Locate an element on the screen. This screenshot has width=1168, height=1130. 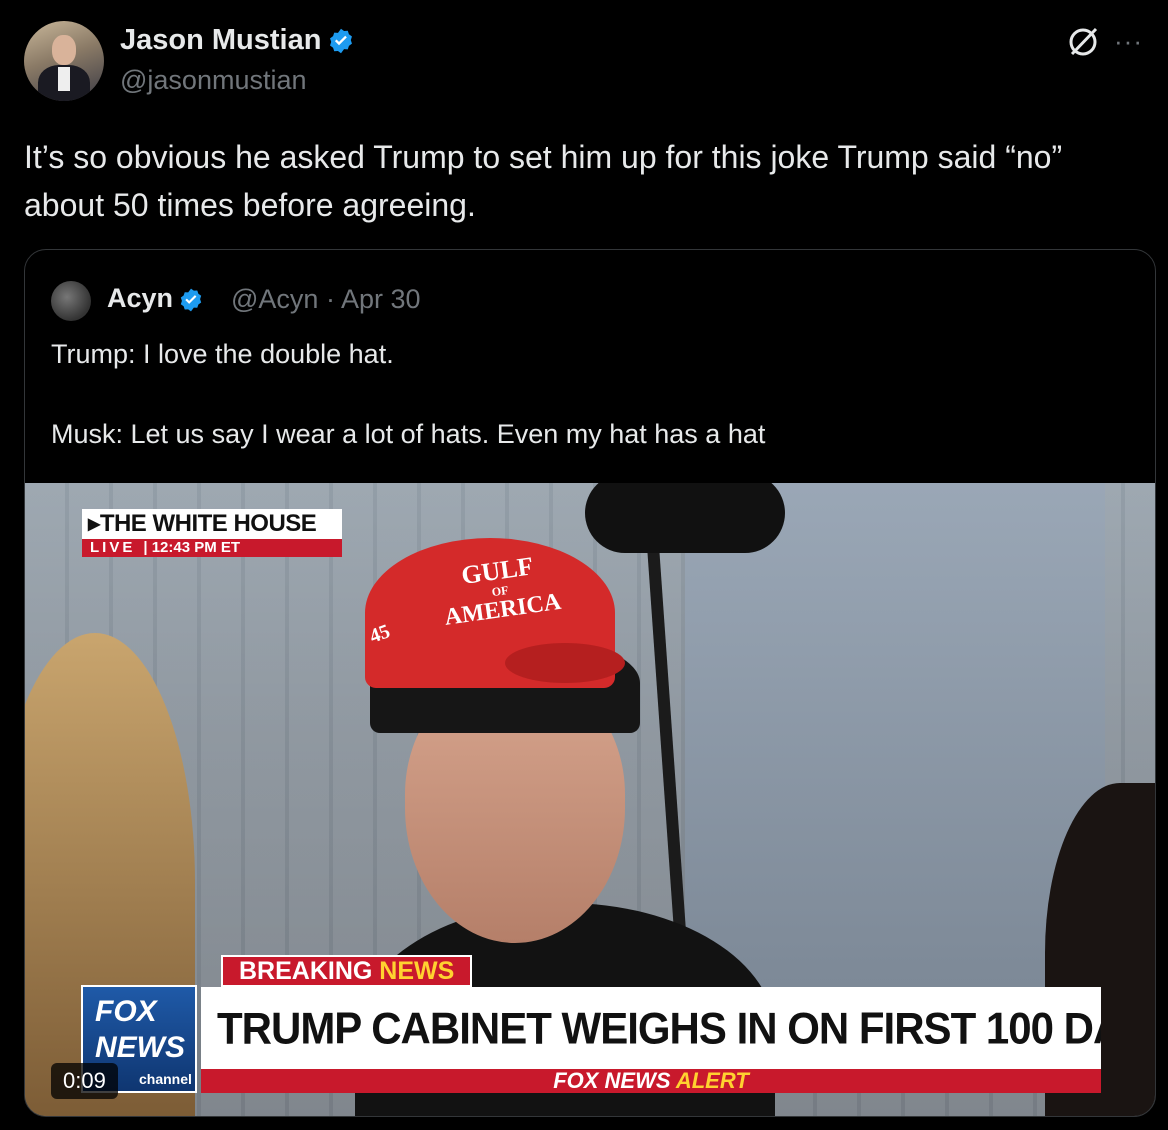
alert-word: ALERT is located at coordinates (712, 1080).